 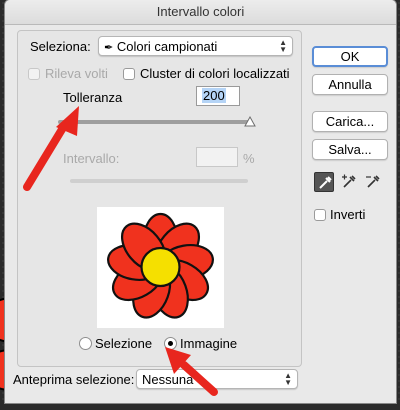 What do you see at coordinates (215, 73) in the screenshot?
I see `localized-clusters-label: Cluster di colori localizzati` at bounding box center [215, 73].